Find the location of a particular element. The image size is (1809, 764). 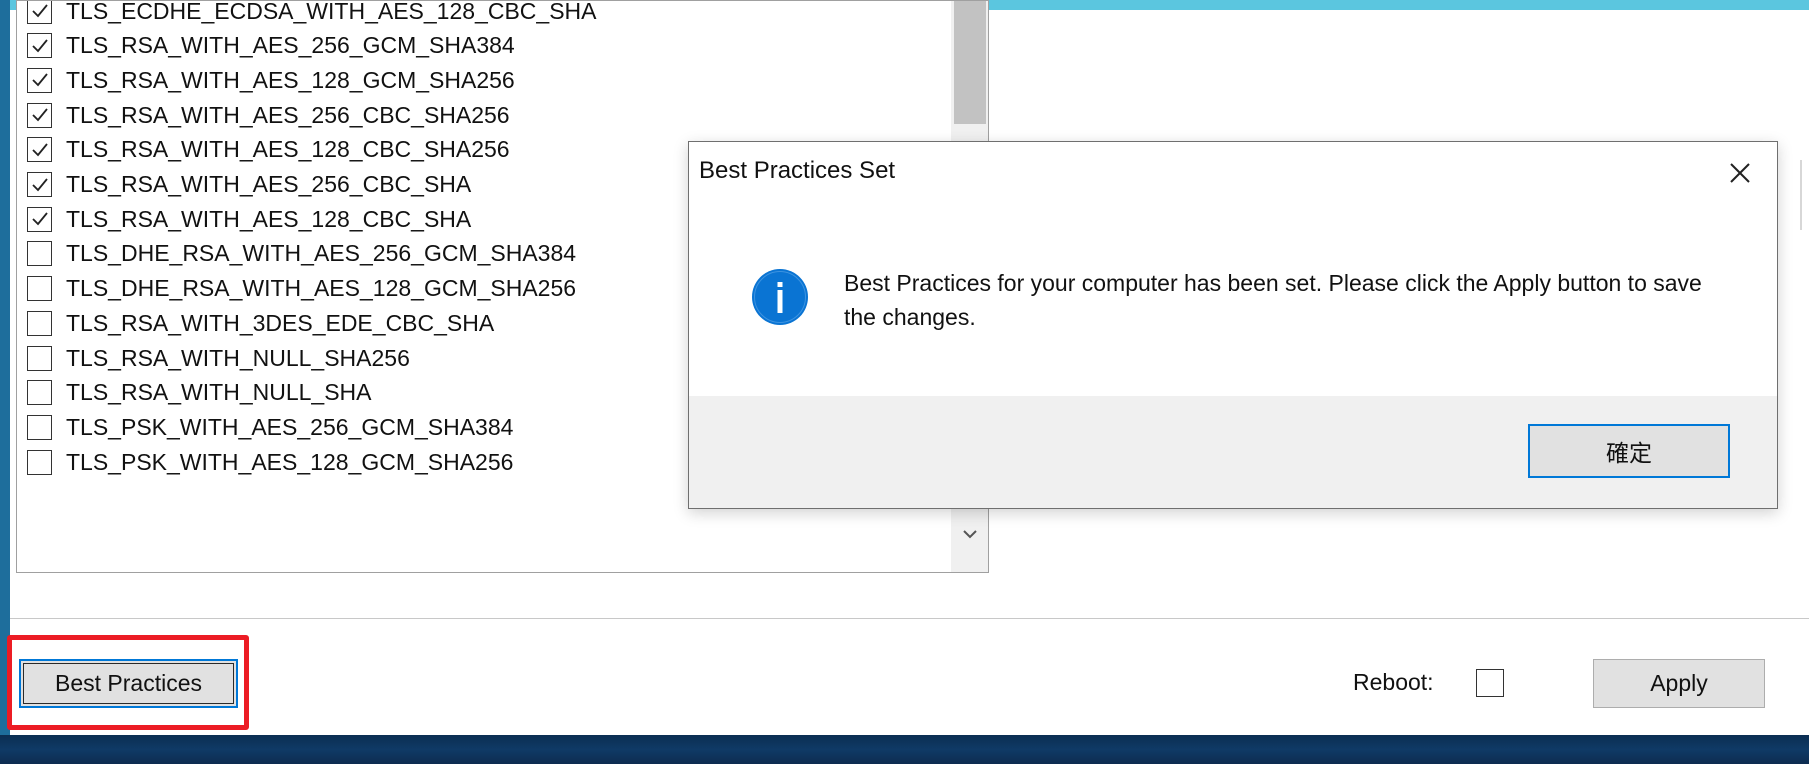

cipher-suite-label: TLS_RSA_WITH_AES_256_CBC_SHA256 is located at coordinates (288, 114).